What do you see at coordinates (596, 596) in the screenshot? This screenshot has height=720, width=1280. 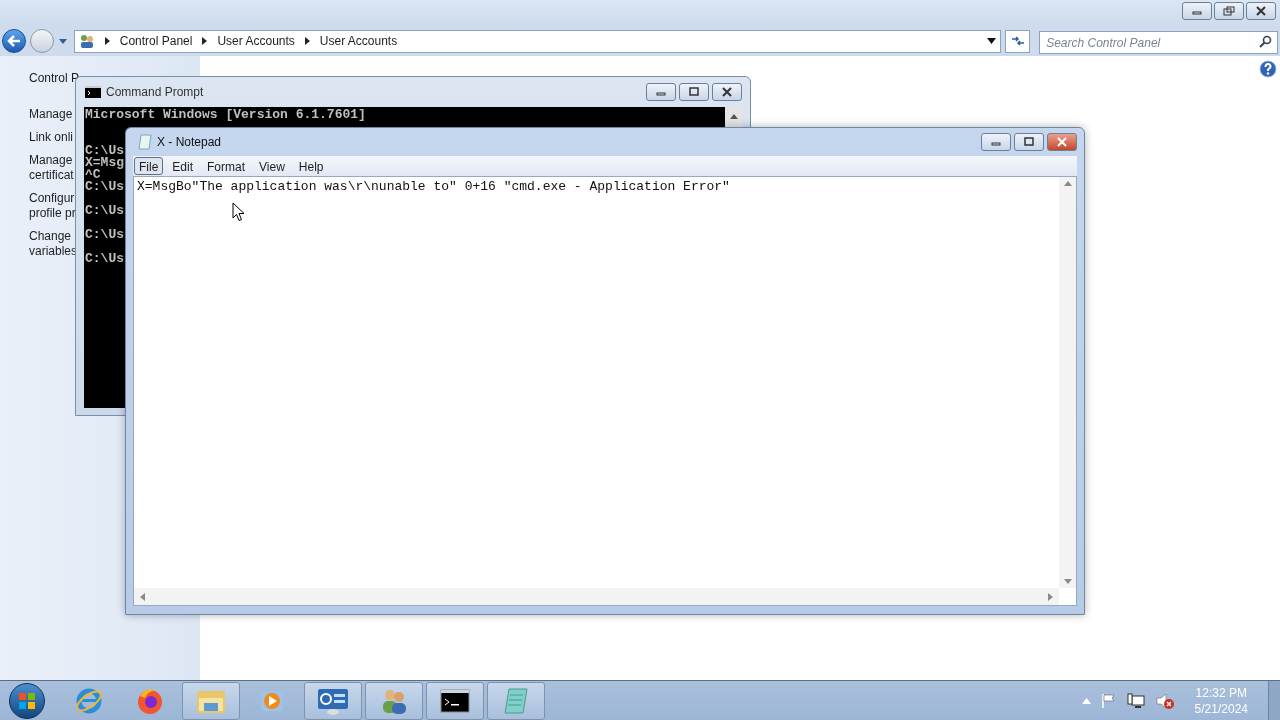 I see `horizontal-scrollbar` at bounding box center [596, 596].